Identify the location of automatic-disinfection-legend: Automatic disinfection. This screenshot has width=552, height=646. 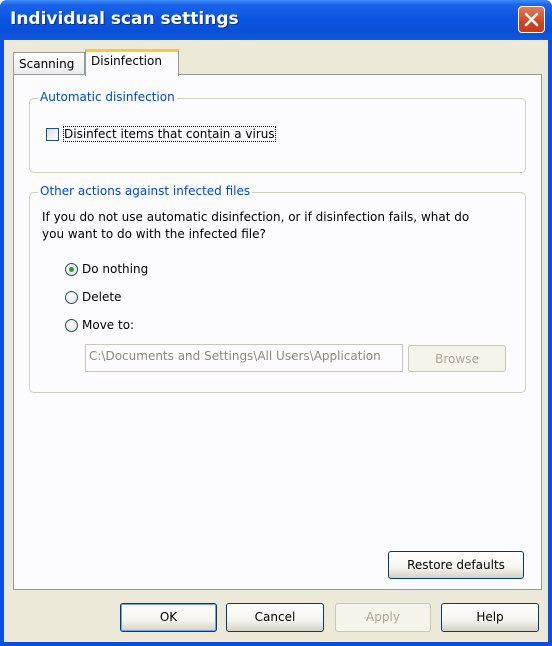
(107, 97).